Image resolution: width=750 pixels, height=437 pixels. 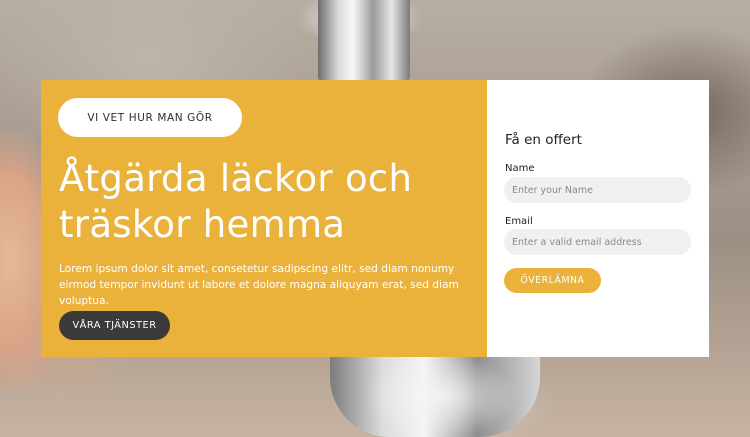 I want to click on submit-button: ÖVERLÄMNA, so click(x=552, y=280).